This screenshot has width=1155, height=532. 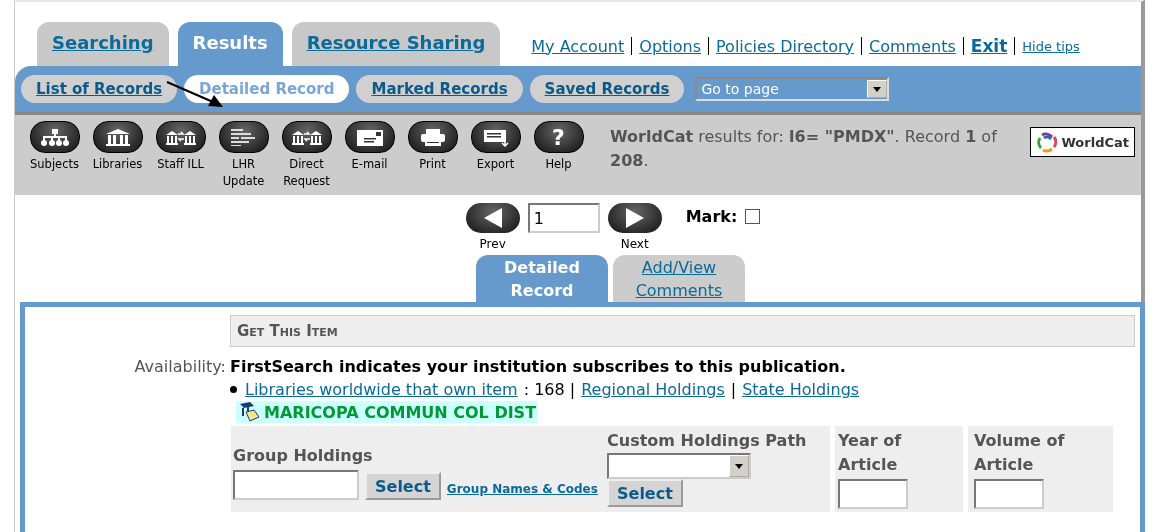 What do you see at coordinates (607, 89) in the screenshot?
I see `sub-tab: Saved Records` at bounding box center [607, 89].